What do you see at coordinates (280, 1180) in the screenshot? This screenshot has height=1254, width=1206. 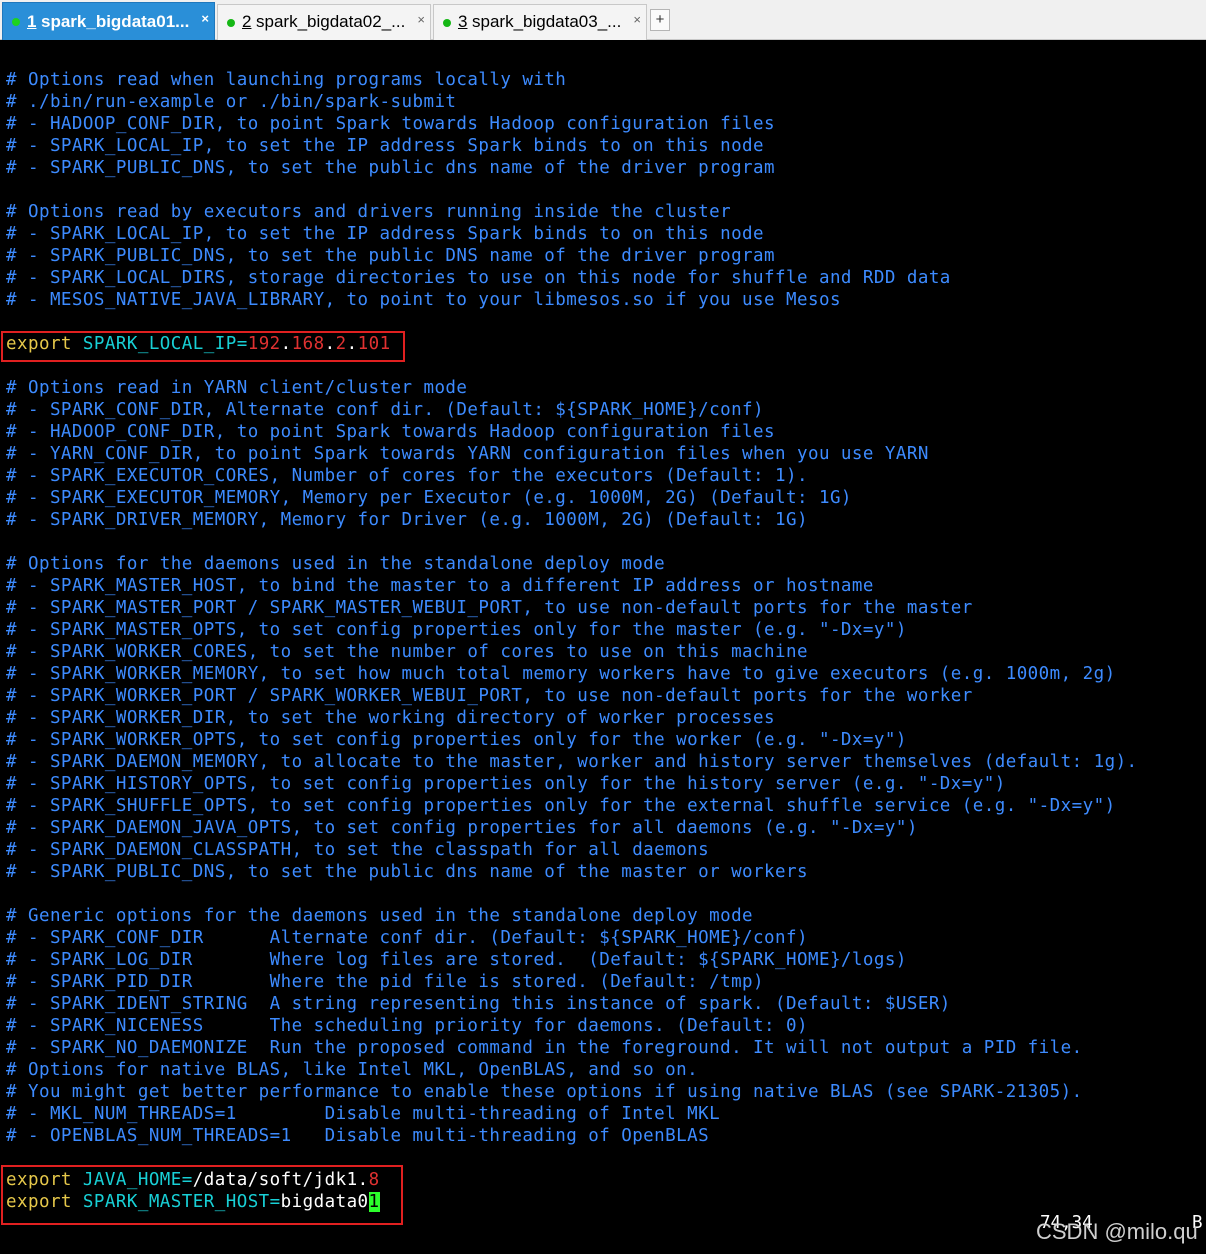 I see `java-path: /data/soft/jdk1.` at bounding box center [280, 1180].